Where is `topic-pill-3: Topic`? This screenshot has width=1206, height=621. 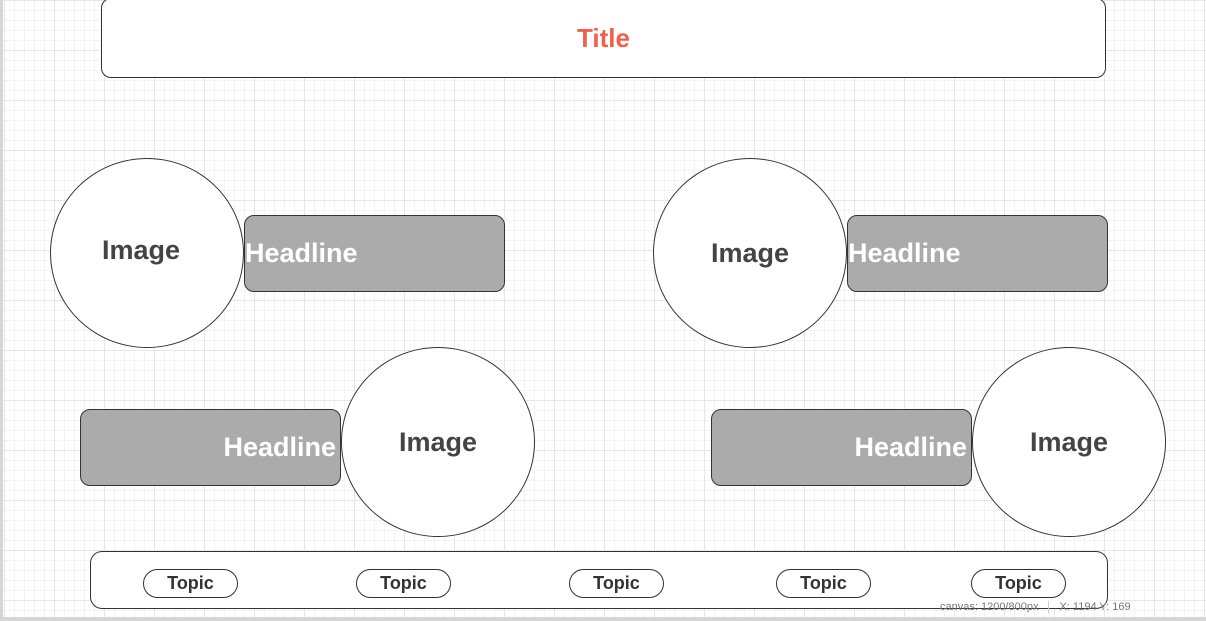
topic-pill-3: Topic is located at coordinates (616, 583).